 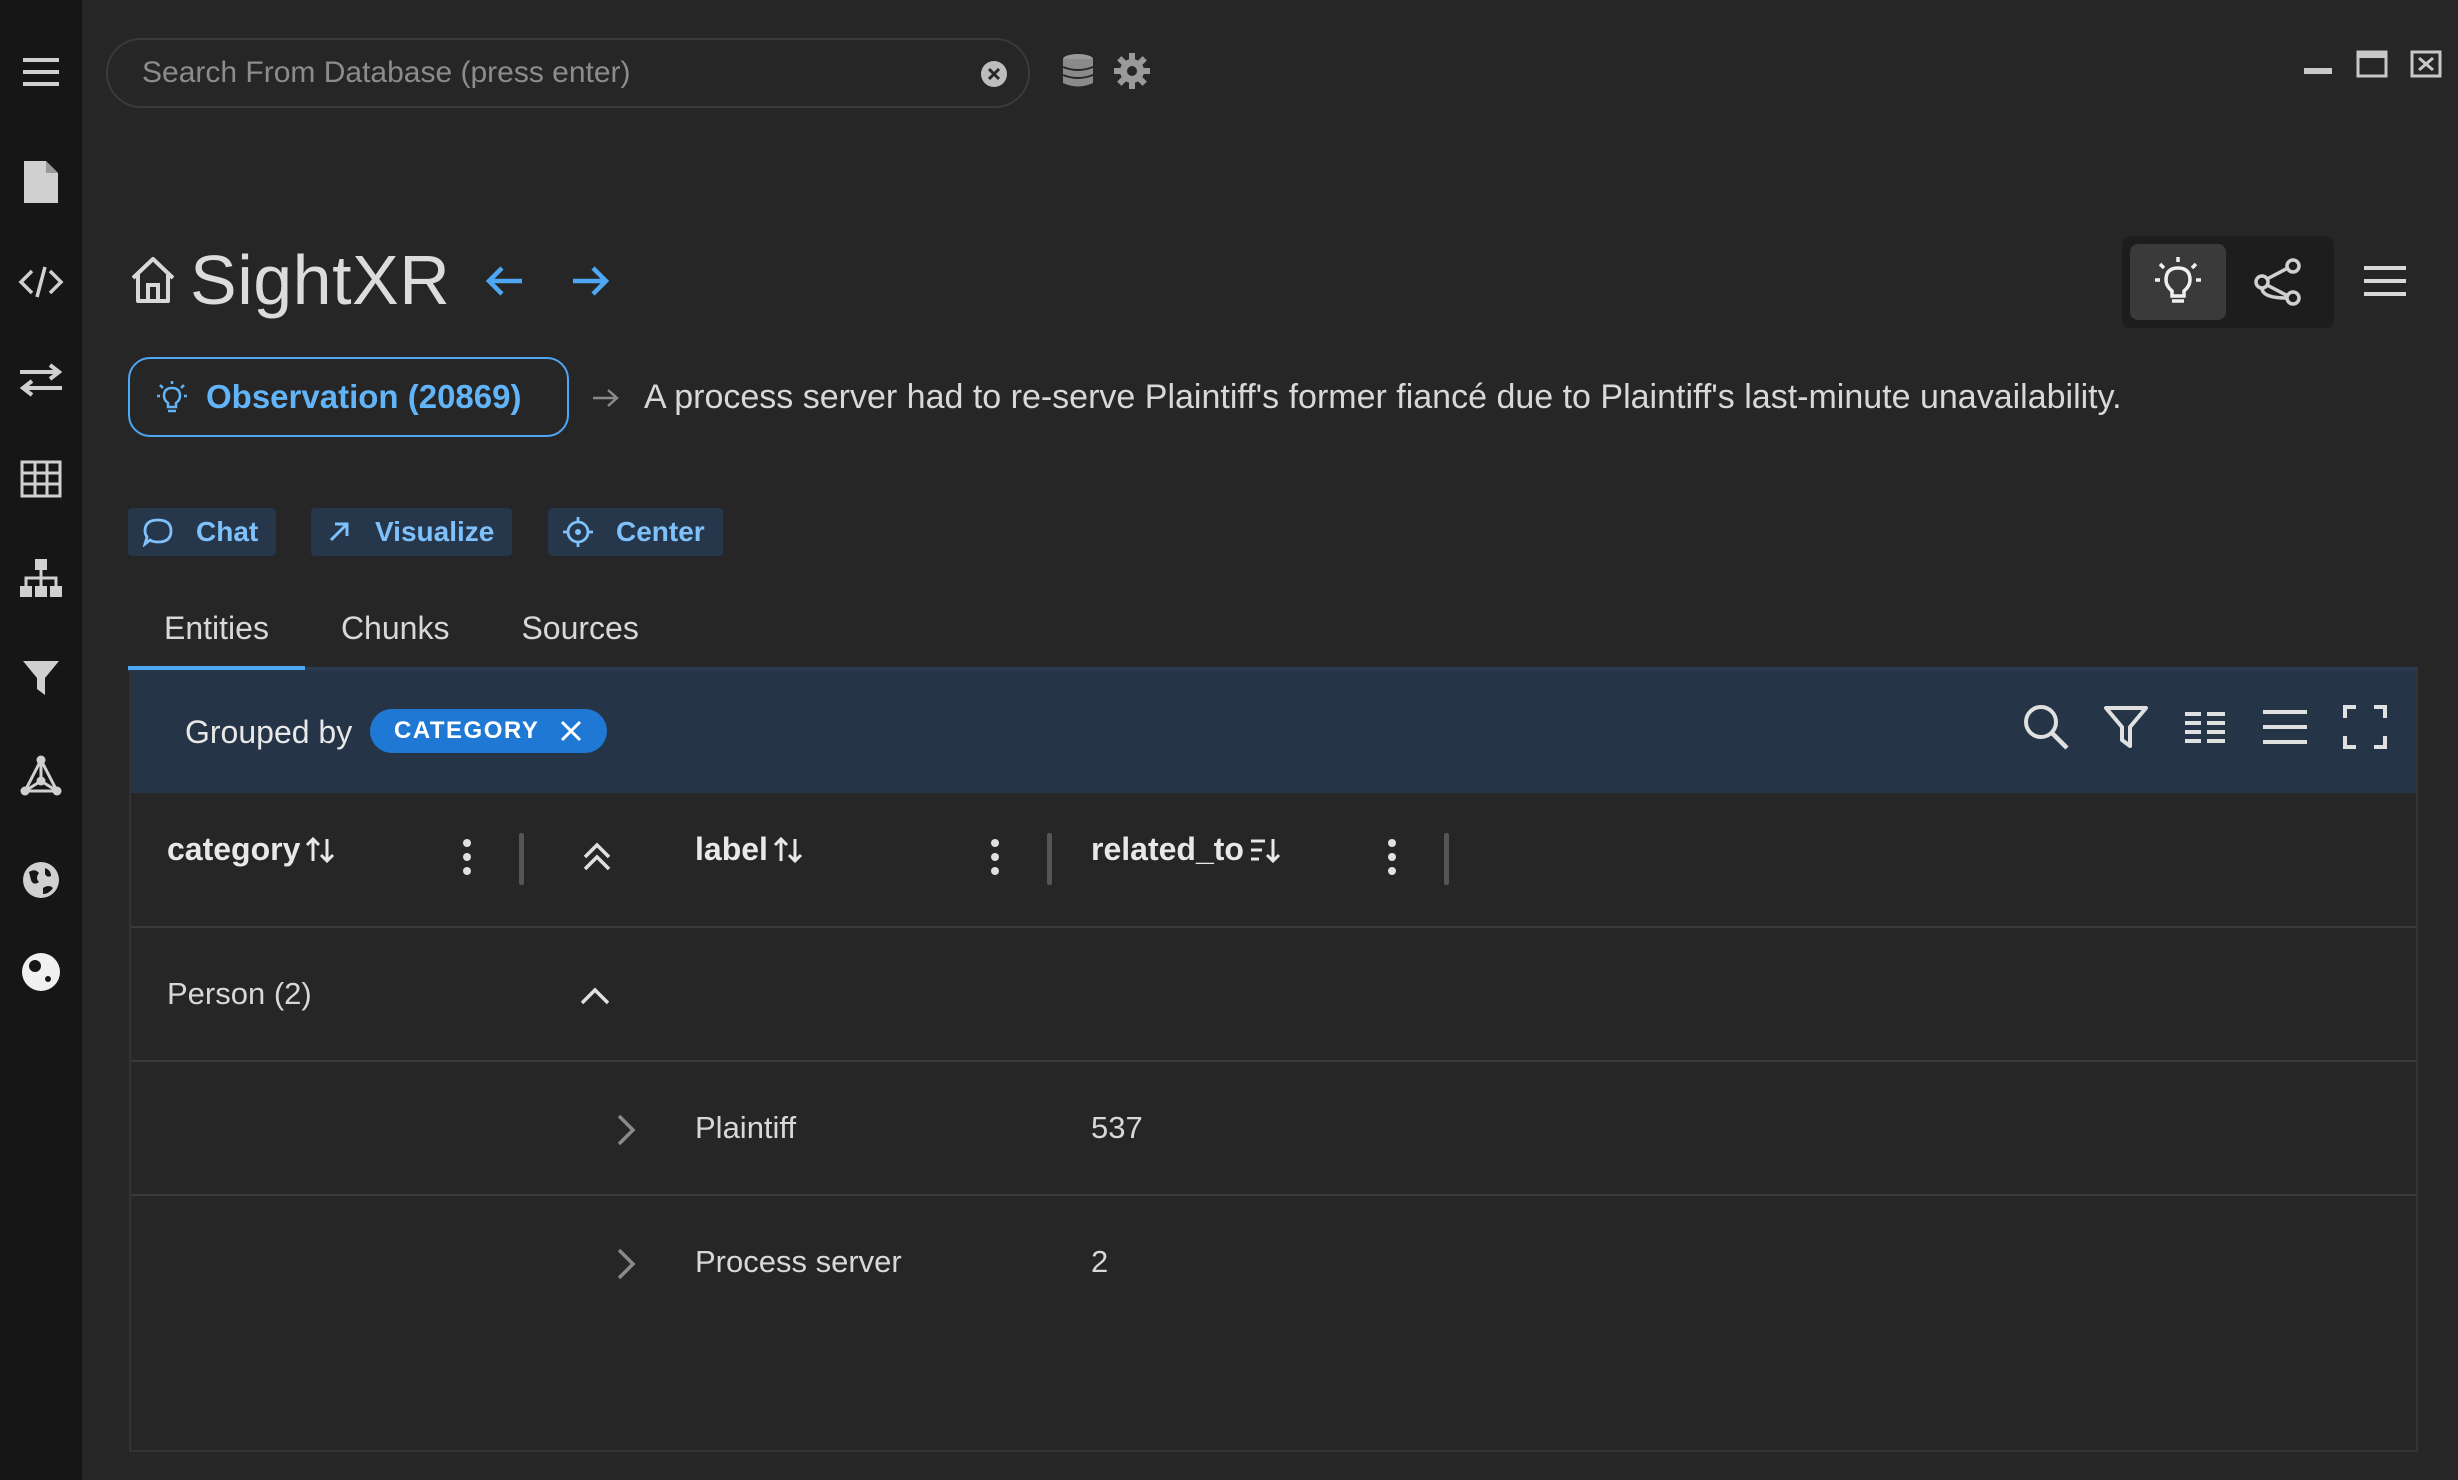 What do you see at coordinates (798, 1261) in the screenshot?
I see `cell-label: Process server` at bounding box center [798, 1261].